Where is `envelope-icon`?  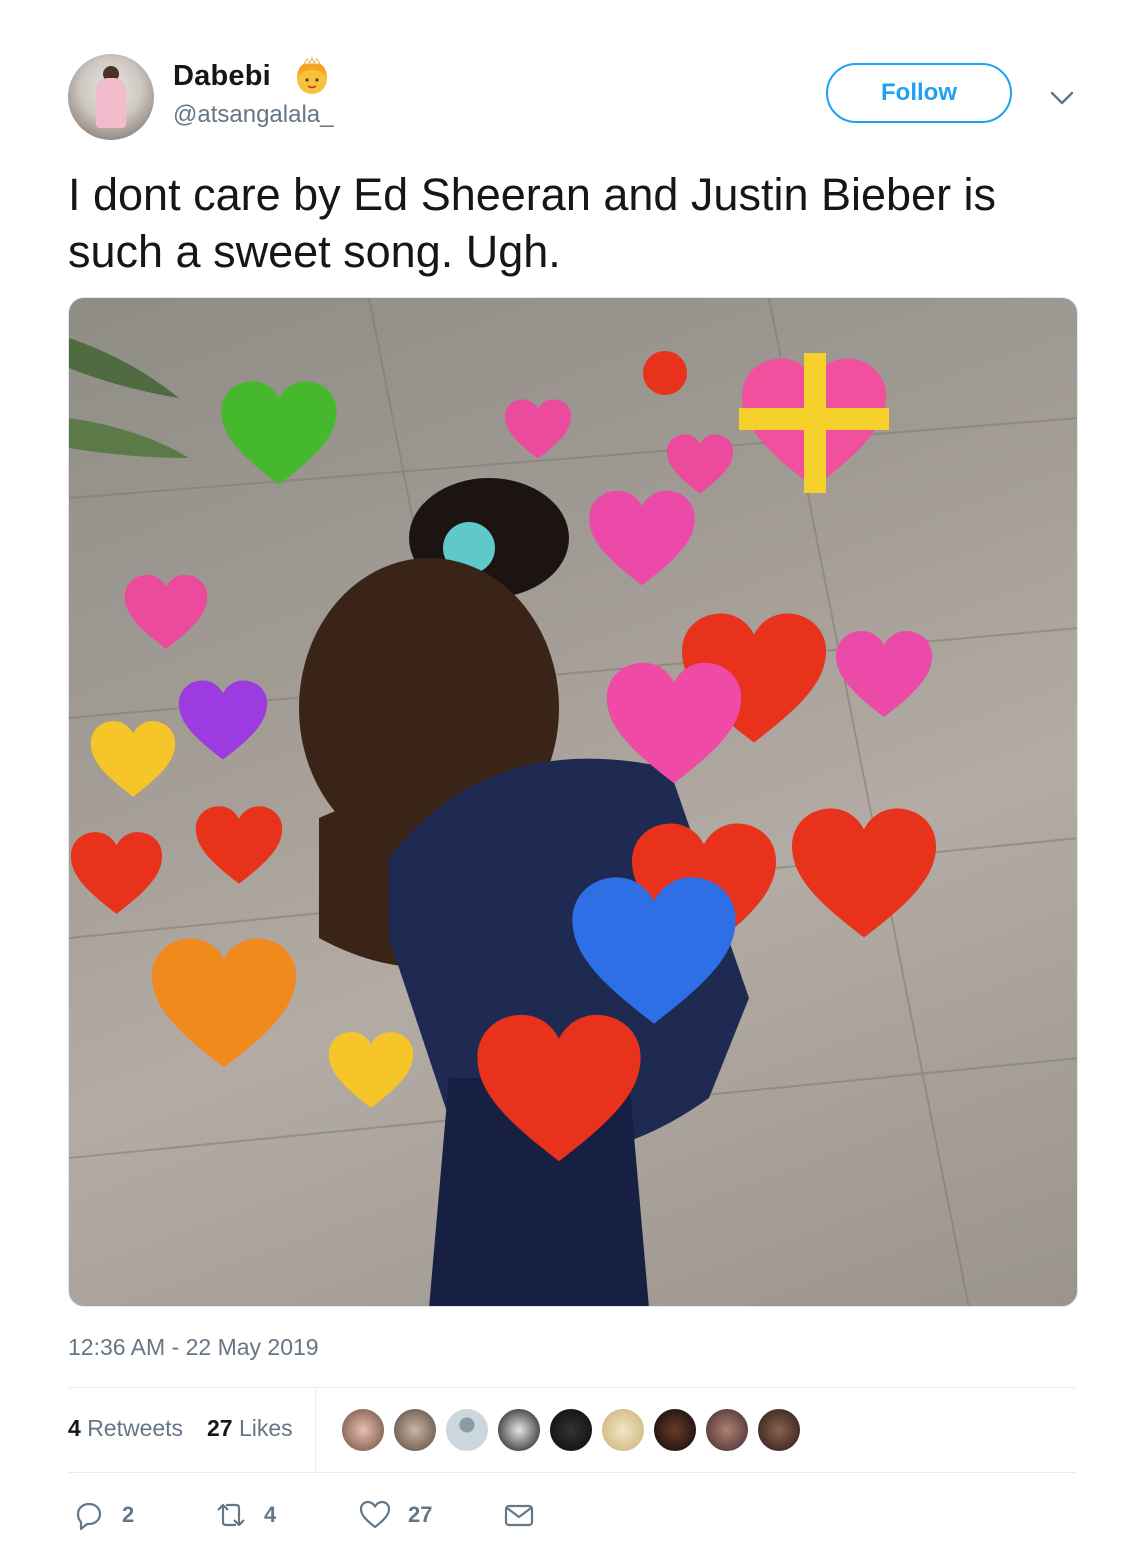 envelope-icon is located at coordinates (519, 1515).